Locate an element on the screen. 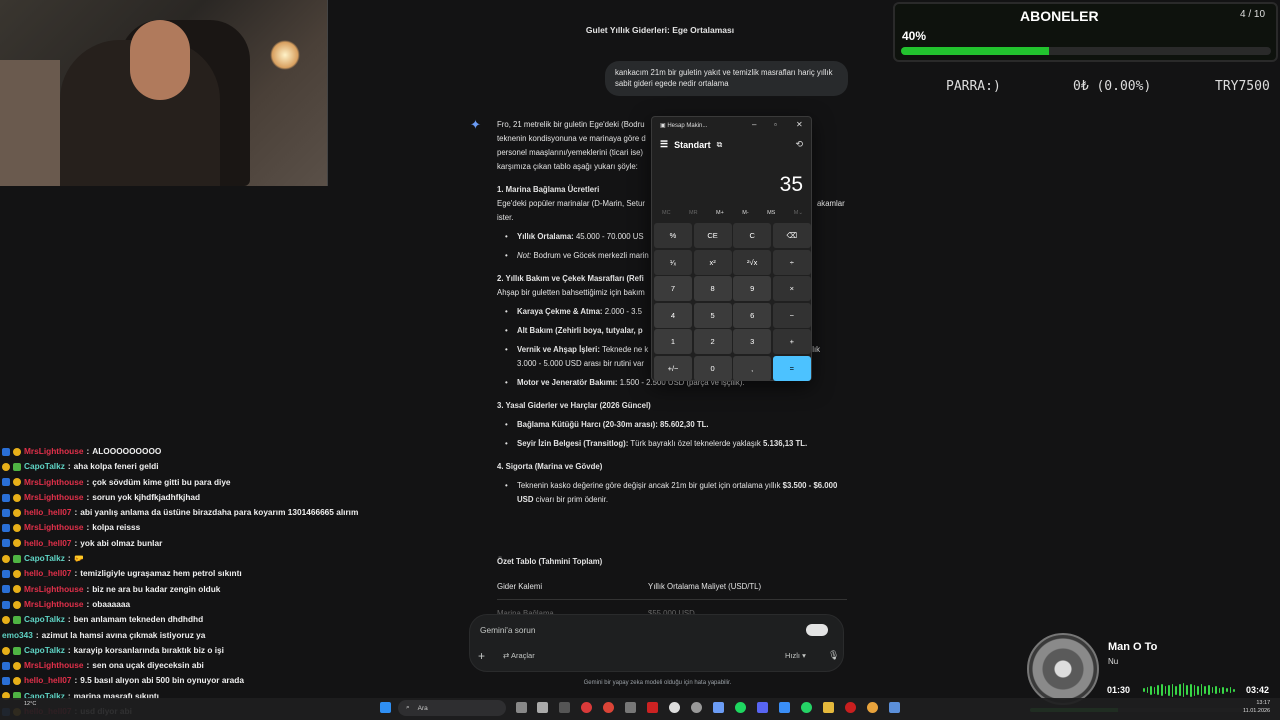  calc-key: = is located at coordinates (791, 368).